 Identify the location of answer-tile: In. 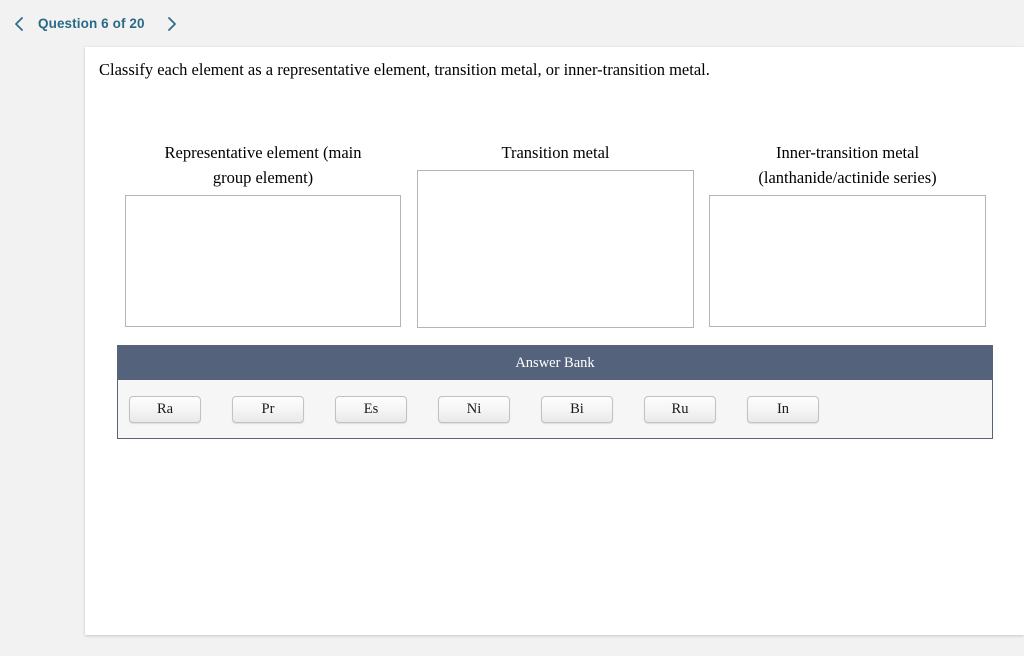
(783, 409).